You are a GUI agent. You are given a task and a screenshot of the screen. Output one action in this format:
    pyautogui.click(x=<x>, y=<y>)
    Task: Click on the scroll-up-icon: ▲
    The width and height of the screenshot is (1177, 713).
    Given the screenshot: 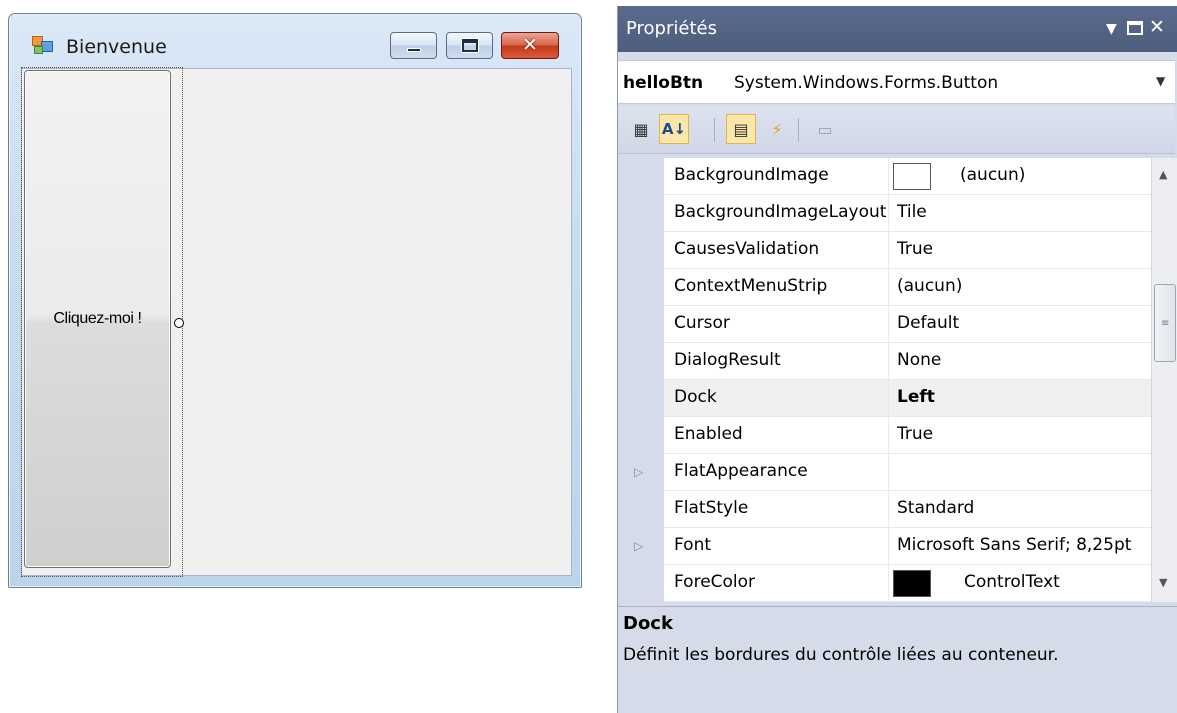 What is the action you would take?
    pyautogui.click(x=1163, y=174)
    